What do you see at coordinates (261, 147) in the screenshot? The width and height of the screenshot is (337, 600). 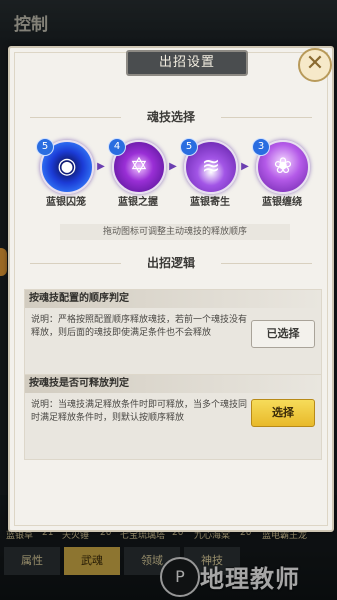 I see `skill-level-badge: 3` at bounding box center [261, 147].